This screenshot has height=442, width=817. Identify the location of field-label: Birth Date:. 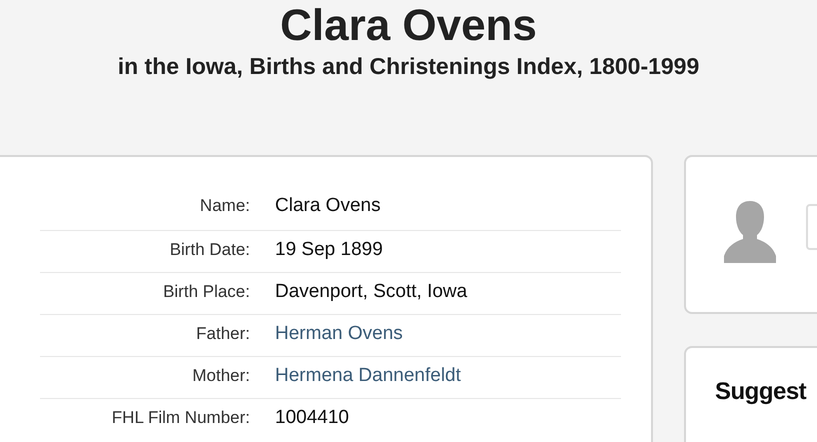
(209, 250).